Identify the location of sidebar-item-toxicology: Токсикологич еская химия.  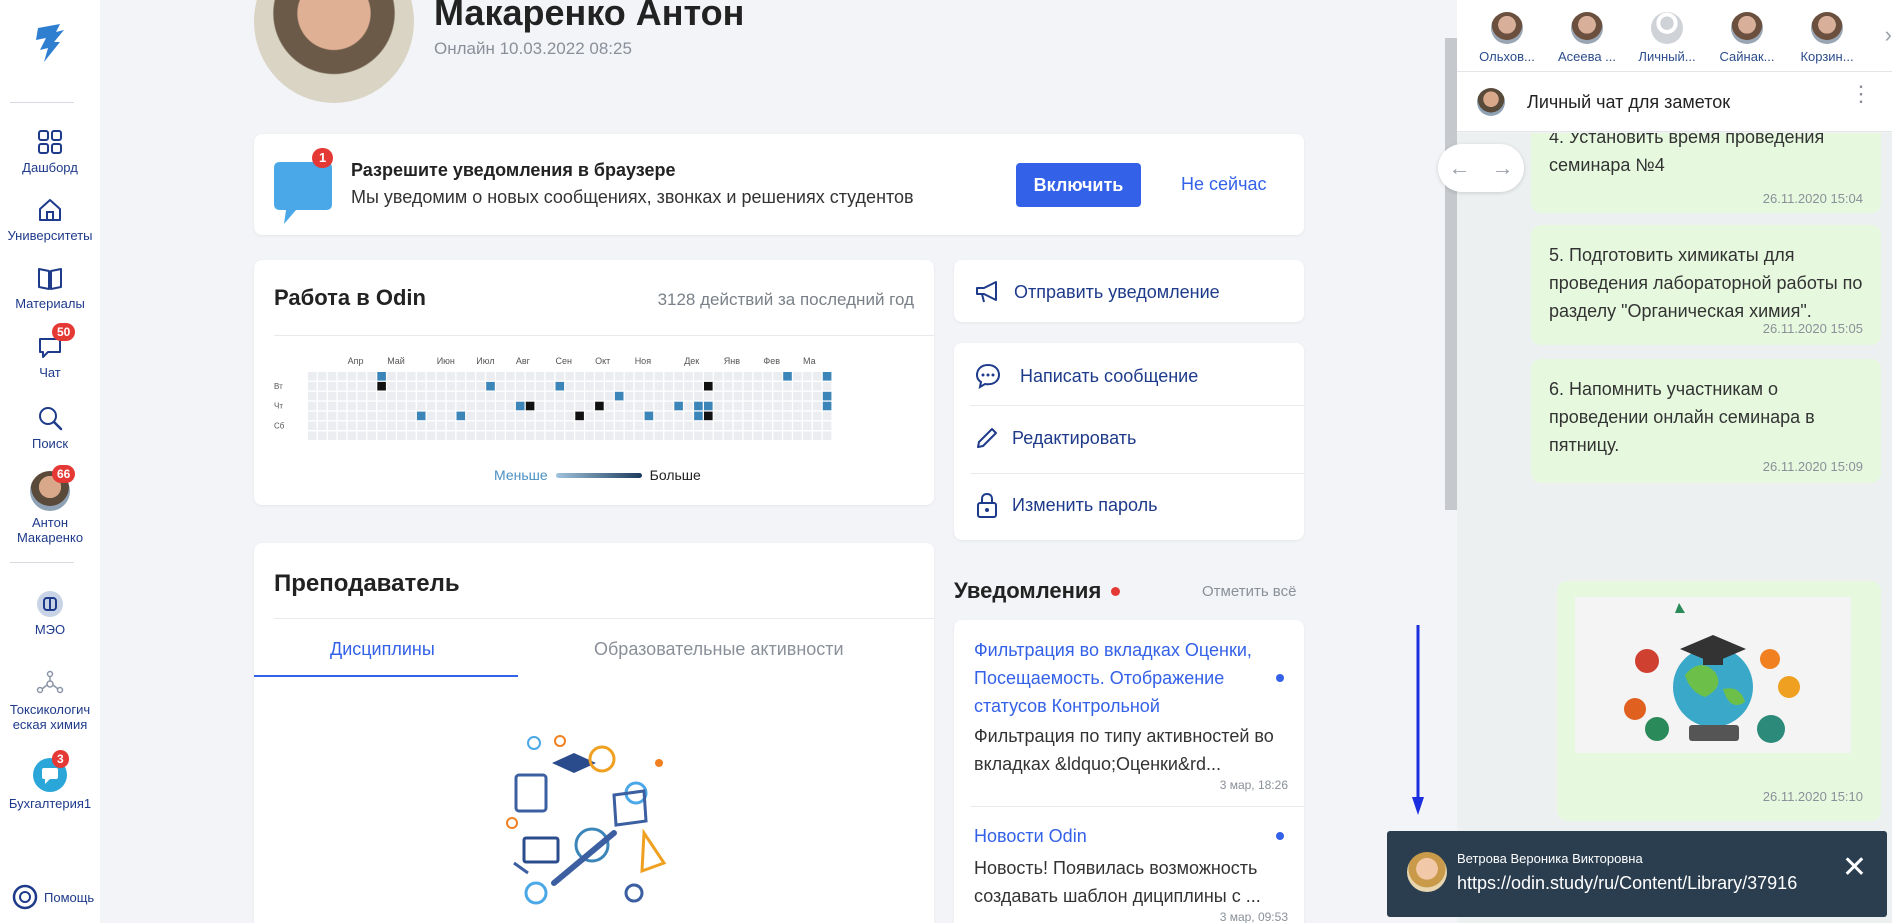
(50, 701).